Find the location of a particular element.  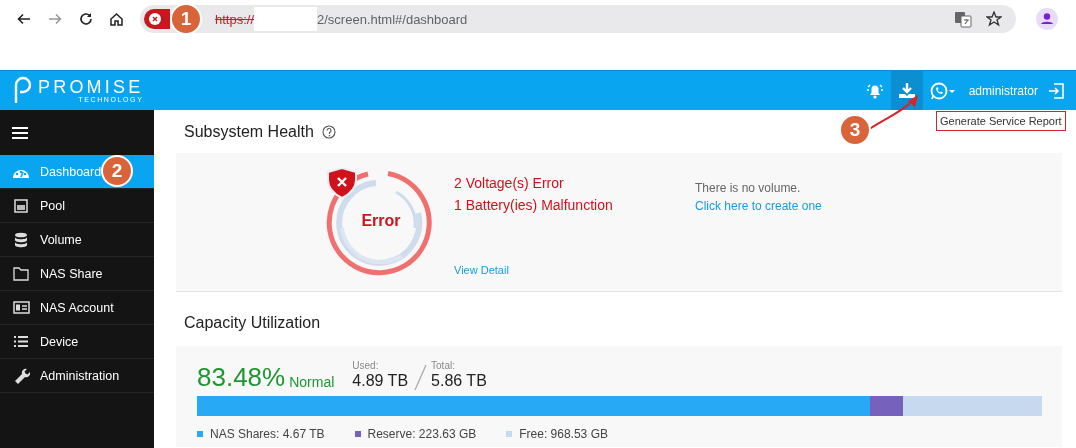

database-icon is located at coordinates (21, 239).